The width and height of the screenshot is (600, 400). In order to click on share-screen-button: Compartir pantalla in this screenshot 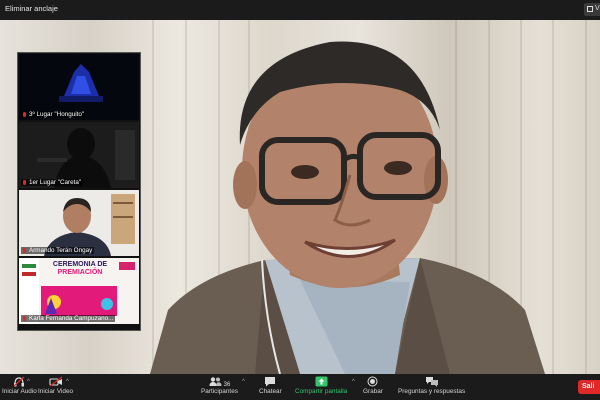, I will do `click(321, 385)`.